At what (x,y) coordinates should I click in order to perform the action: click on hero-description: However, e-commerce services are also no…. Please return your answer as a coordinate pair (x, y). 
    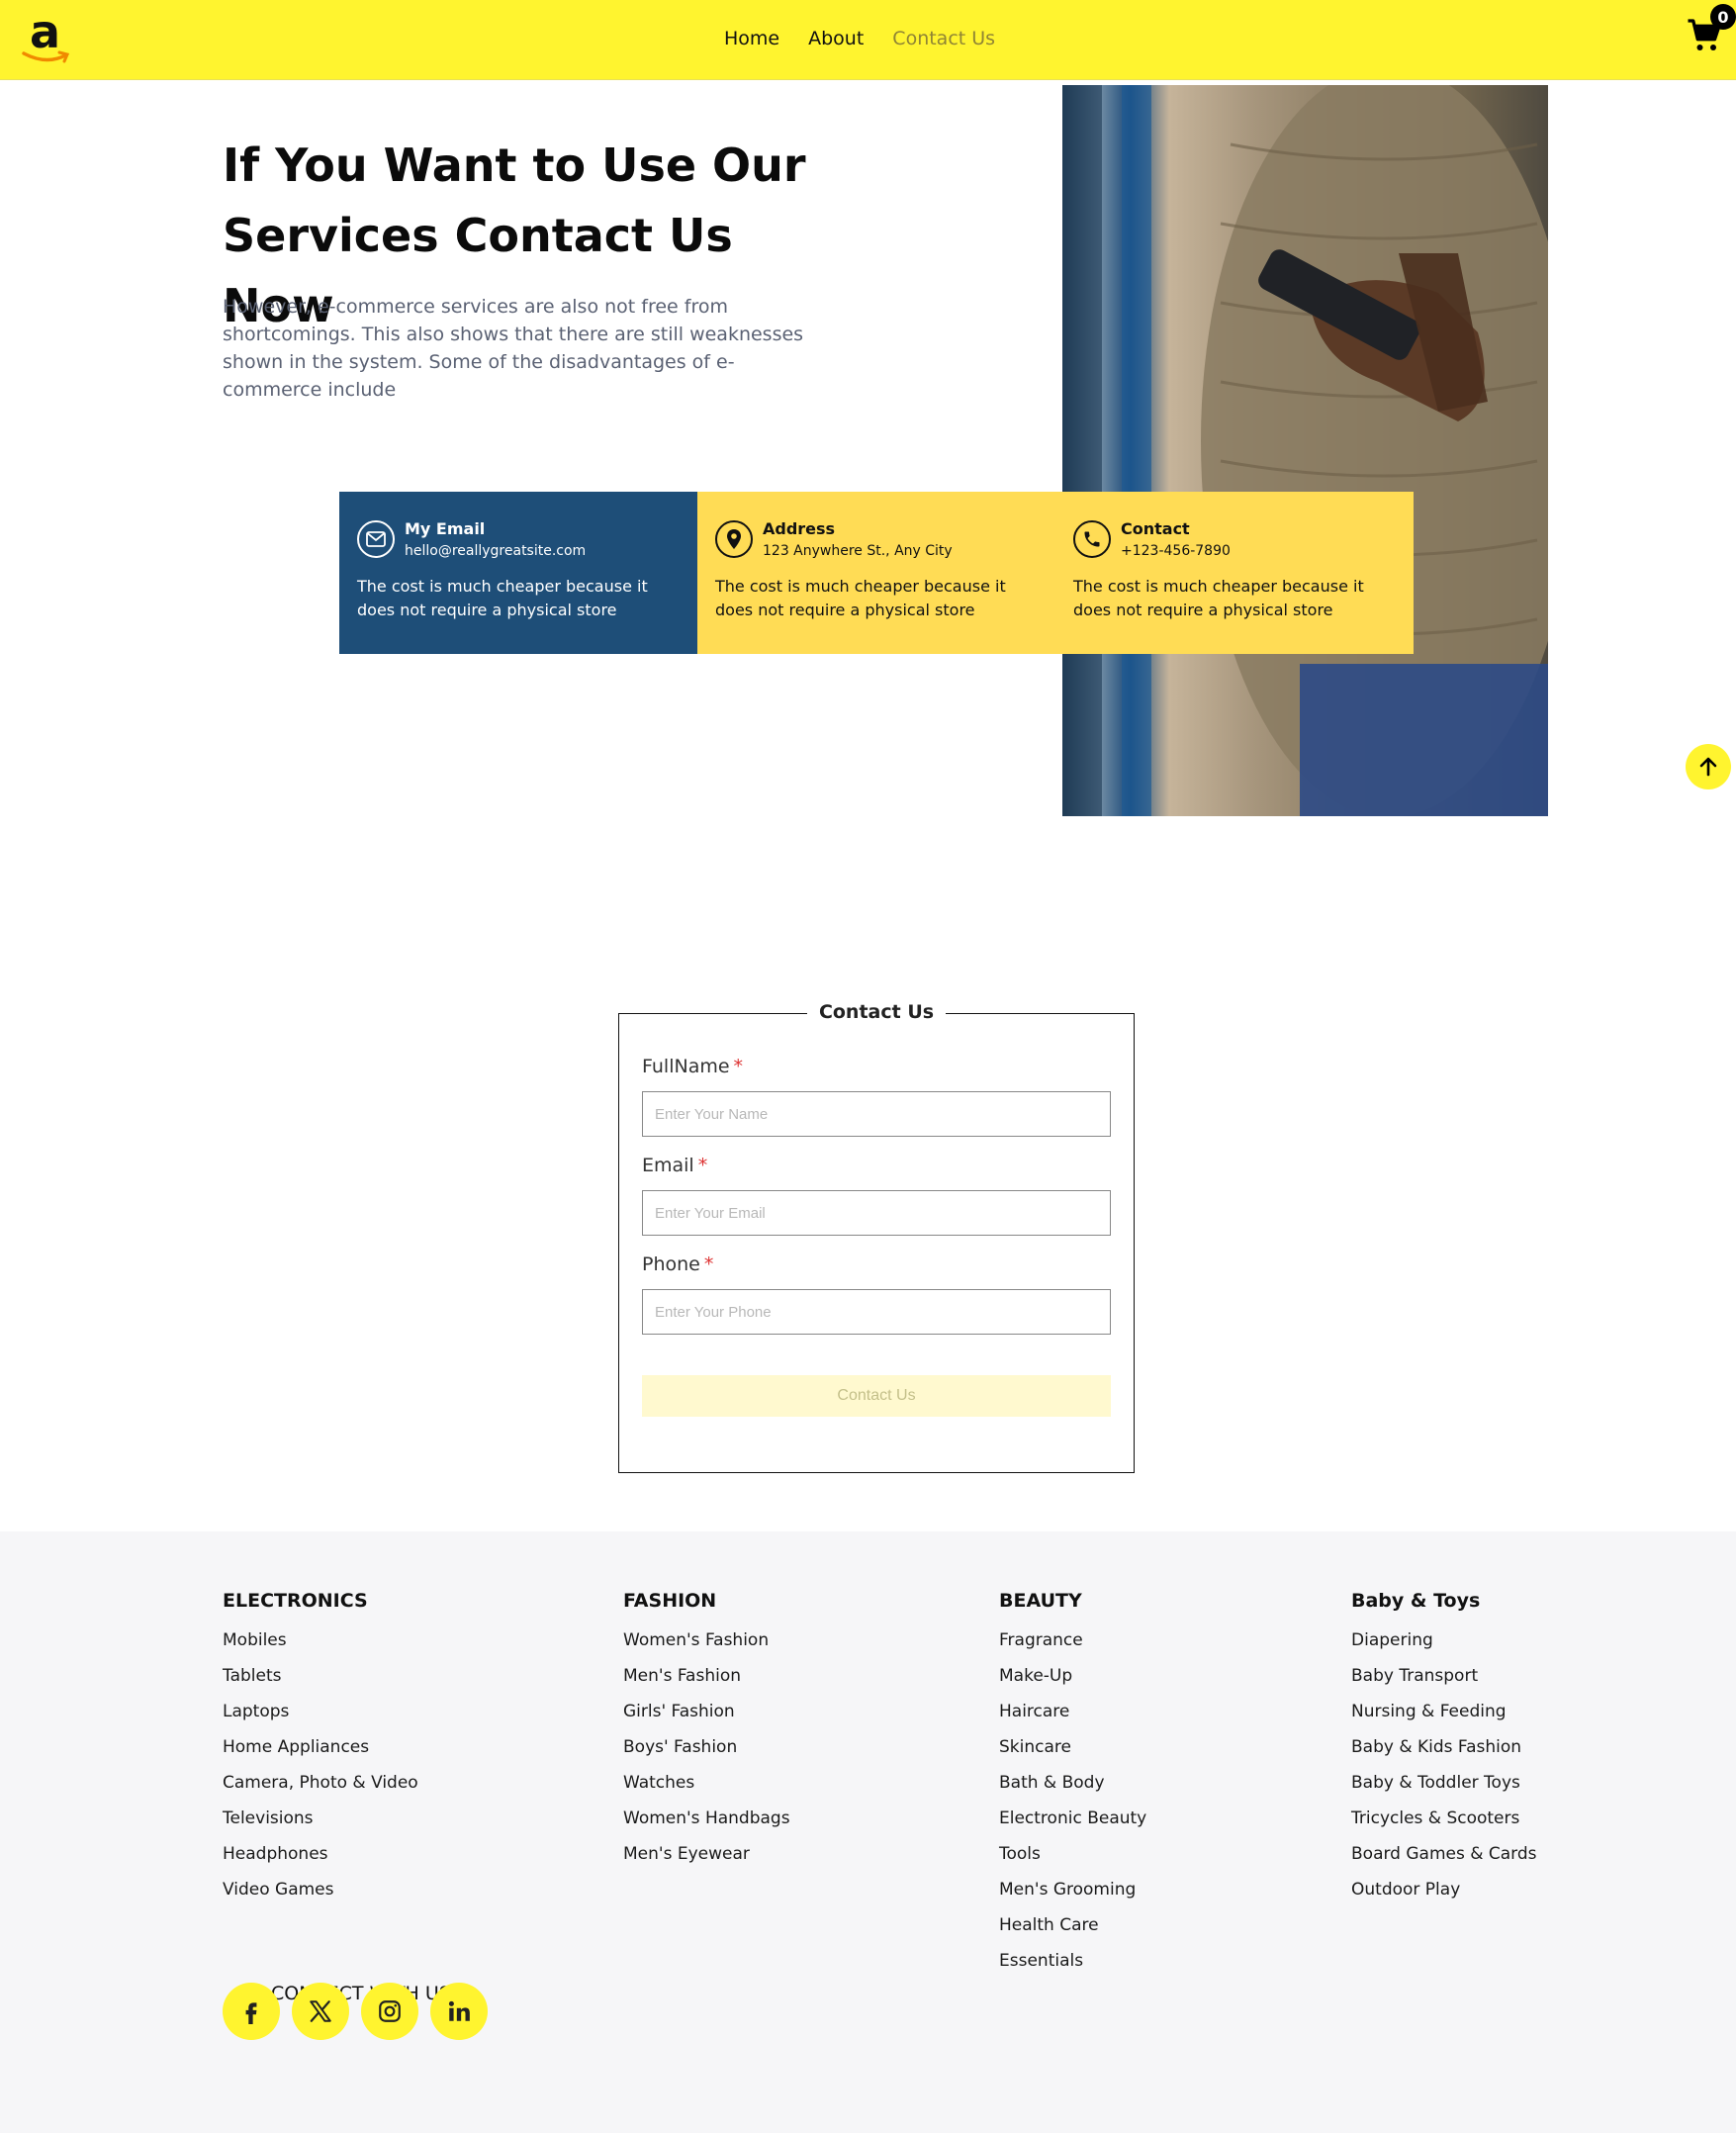
    Looking at the image, I should click on (513, 348).